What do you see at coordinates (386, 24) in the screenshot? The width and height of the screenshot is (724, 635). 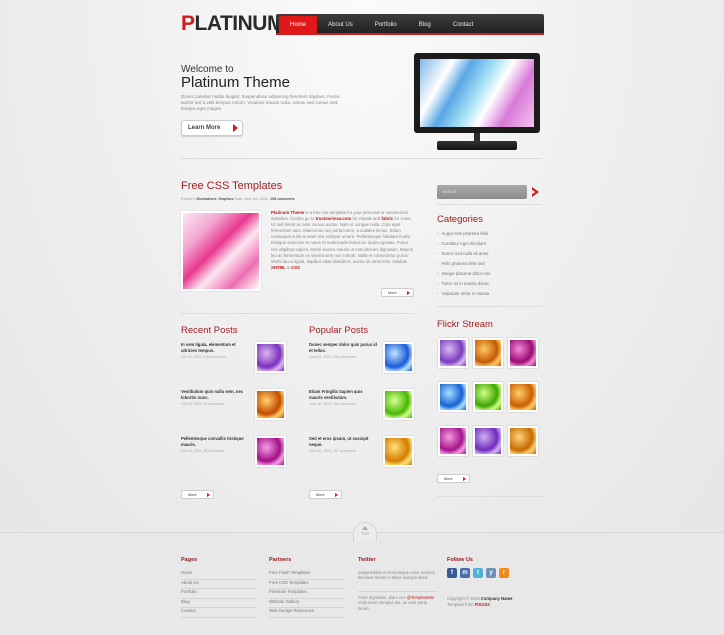 I see `nav-portfolio: Portfolio` at bounding box center [386, 24].